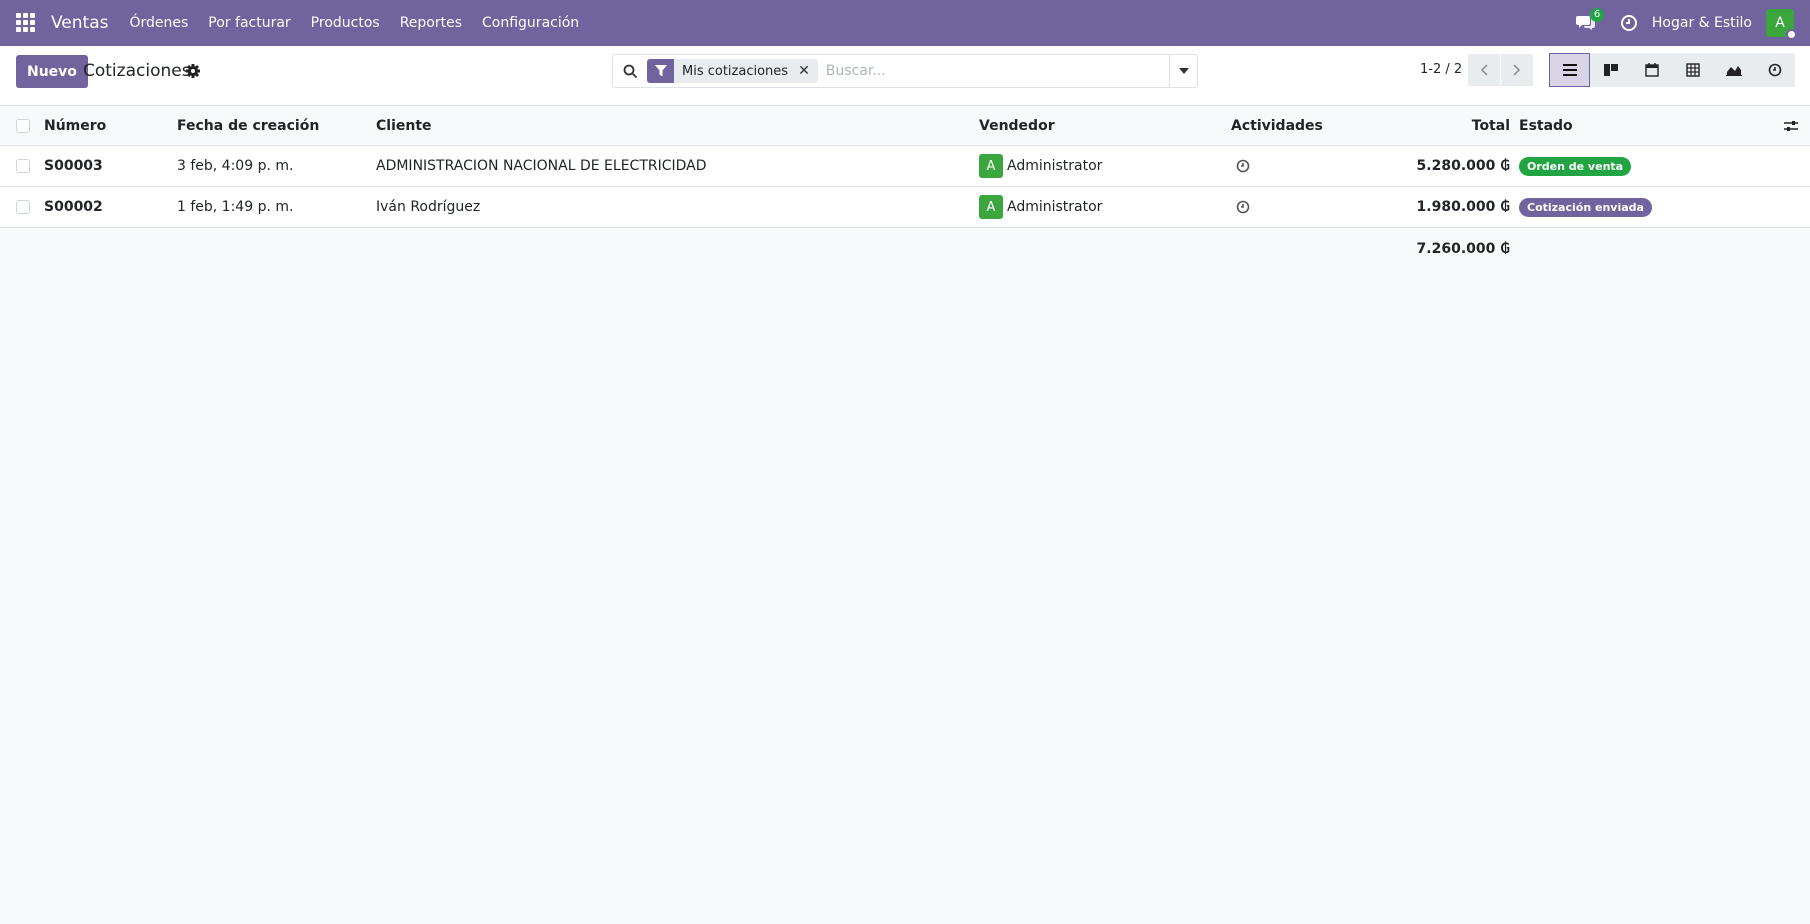 The height and width of the screenshot is (924, 1810). What do you see at coordinates (1463, 248) in the screenshot?
I see `grand-total: 7.260.000 ₲` at bounding box center [1463, 248].